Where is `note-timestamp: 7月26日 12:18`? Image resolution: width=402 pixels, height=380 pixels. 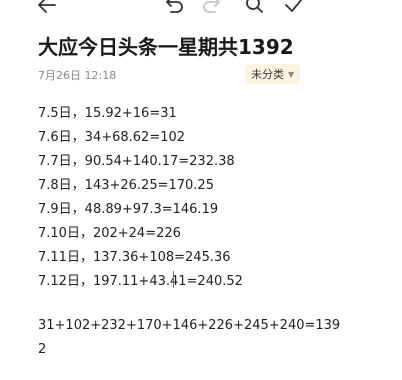 note-timestamp: 7月26日 12:18 is located at coordinates (77, 75).